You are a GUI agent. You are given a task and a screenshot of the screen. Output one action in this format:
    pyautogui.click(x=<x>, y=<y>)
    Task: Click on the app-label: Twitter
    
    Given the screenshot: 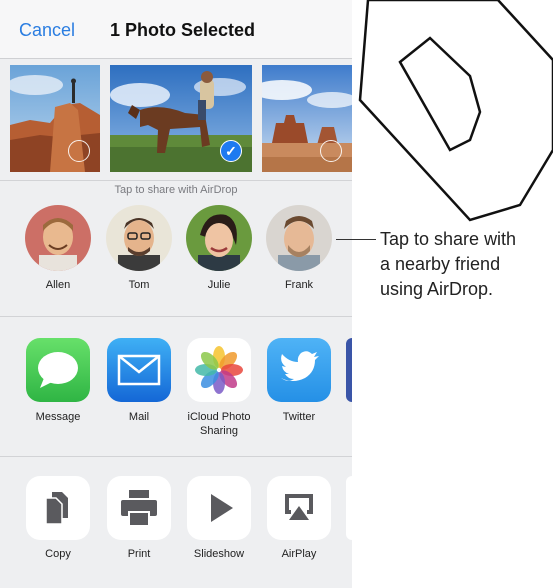 What is the action you would take?
    pyautogui.click(x=299, y=417)
    